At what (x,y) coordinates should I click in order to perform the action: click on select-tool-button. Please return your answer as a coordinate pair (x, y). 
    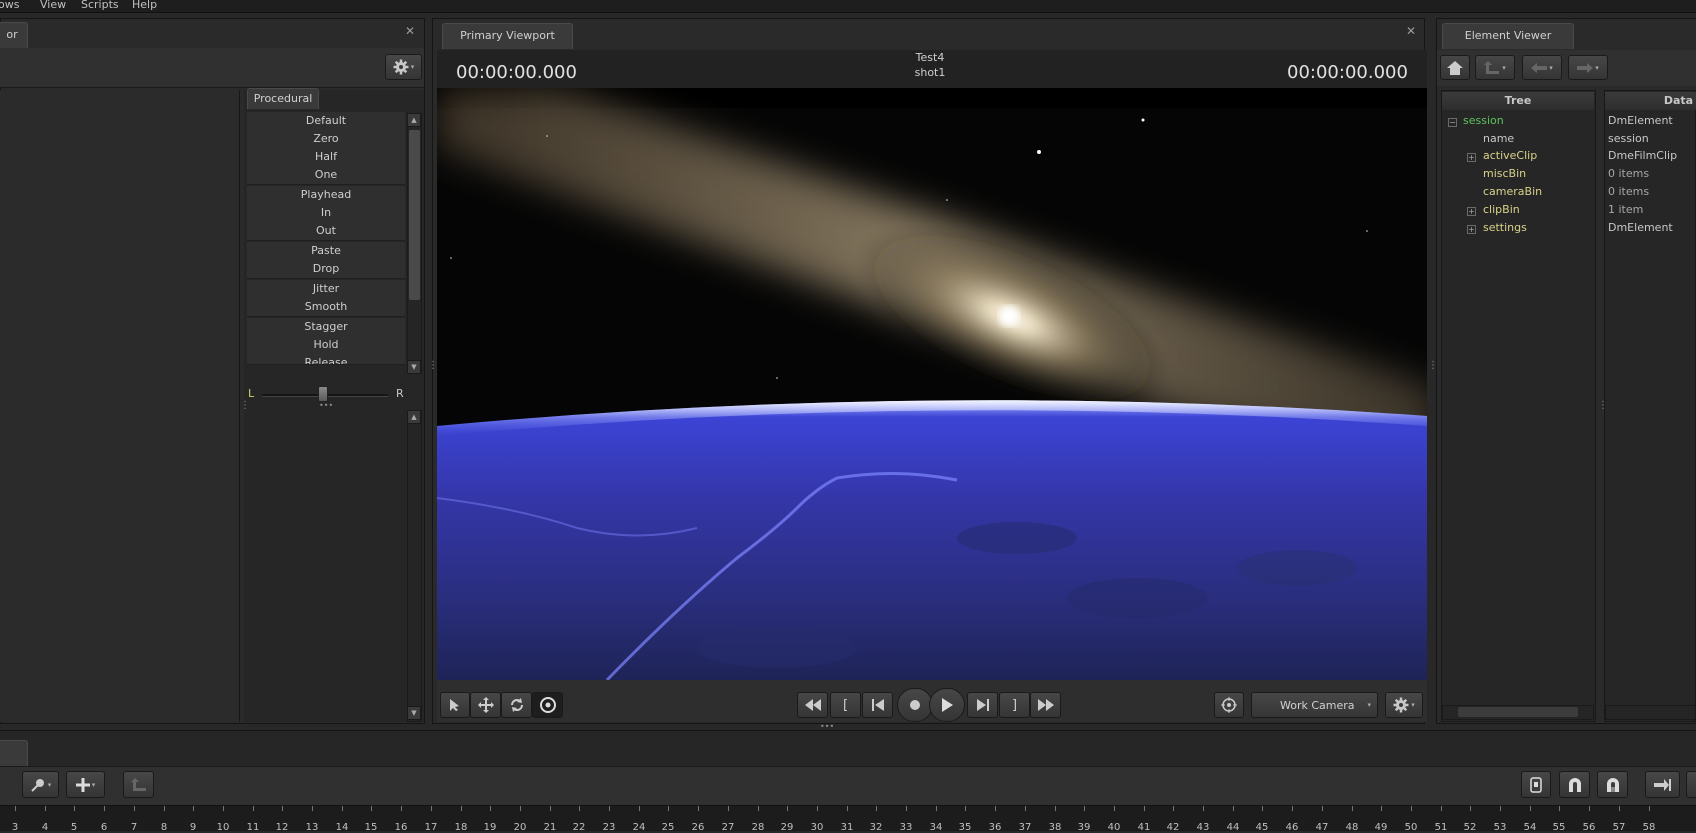
    Looking at the image, I should click on (455, 705).